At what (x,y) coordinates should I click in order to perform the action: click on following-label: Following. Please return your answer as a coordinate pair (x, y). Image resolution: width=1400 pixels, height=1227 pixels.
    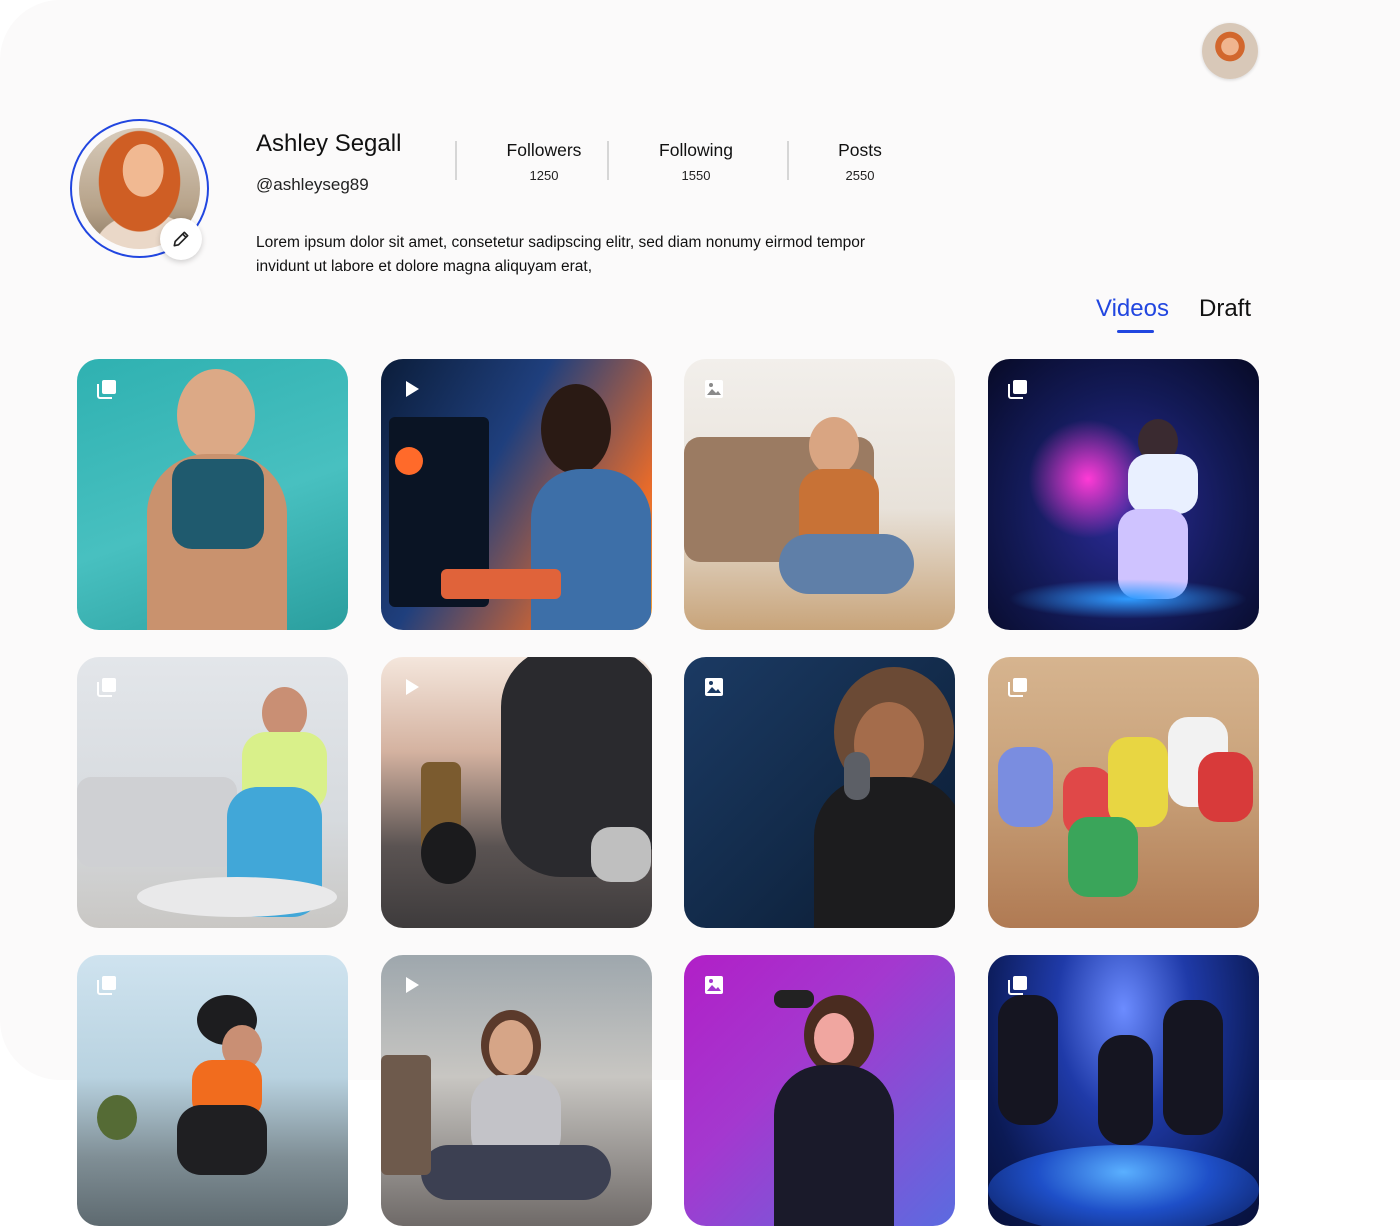
    Looking at the image, I should click on (696, 150).